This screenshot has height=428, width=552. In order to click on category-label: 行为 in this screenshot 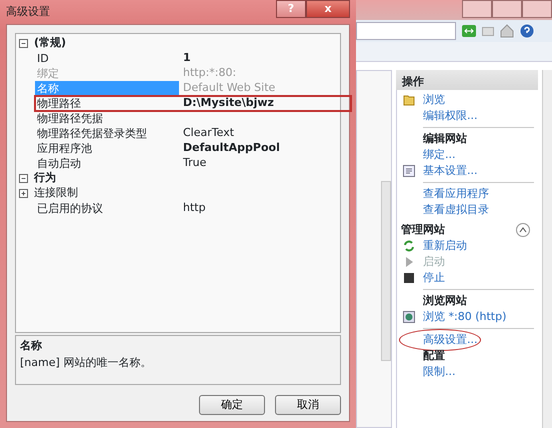, I will do `click(45, 178)`.